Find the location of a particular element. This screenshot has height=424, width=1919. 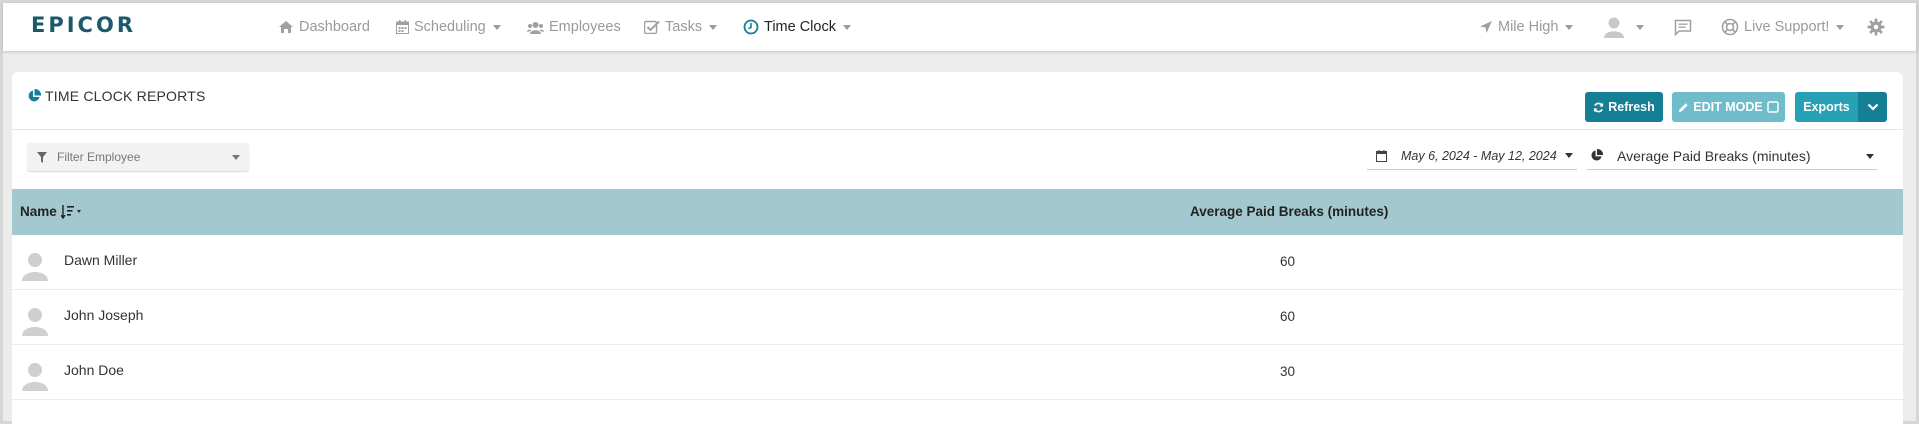

nav-employees: Employees is located at coordinates (574, 27).